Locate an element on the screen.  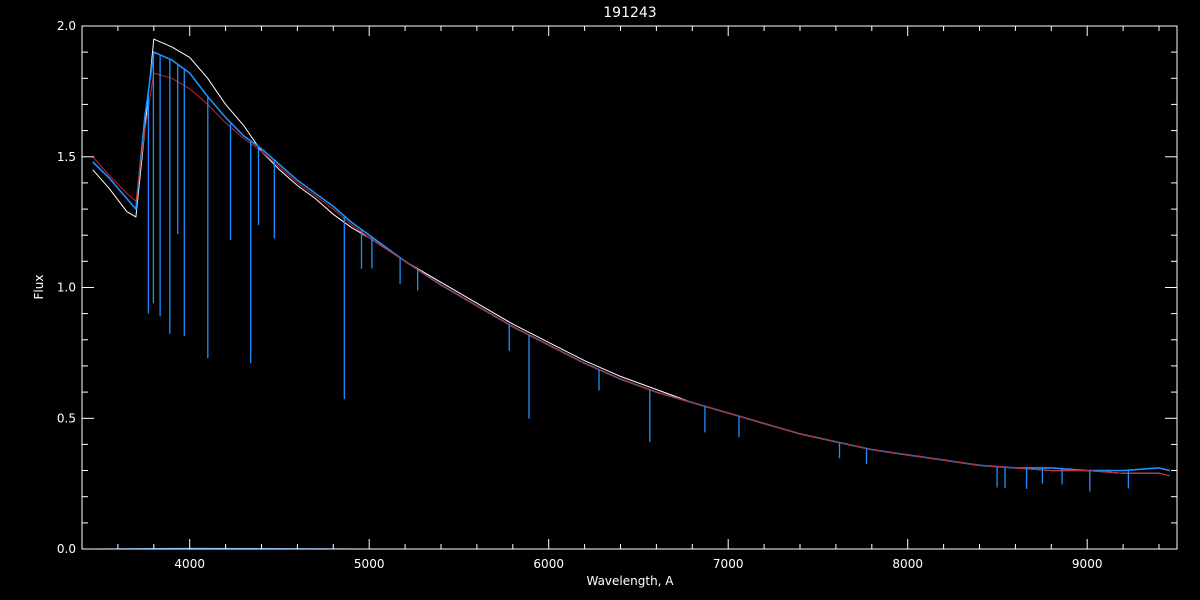
y-tick-label: 0.0 is located at coordinates (66, 549).